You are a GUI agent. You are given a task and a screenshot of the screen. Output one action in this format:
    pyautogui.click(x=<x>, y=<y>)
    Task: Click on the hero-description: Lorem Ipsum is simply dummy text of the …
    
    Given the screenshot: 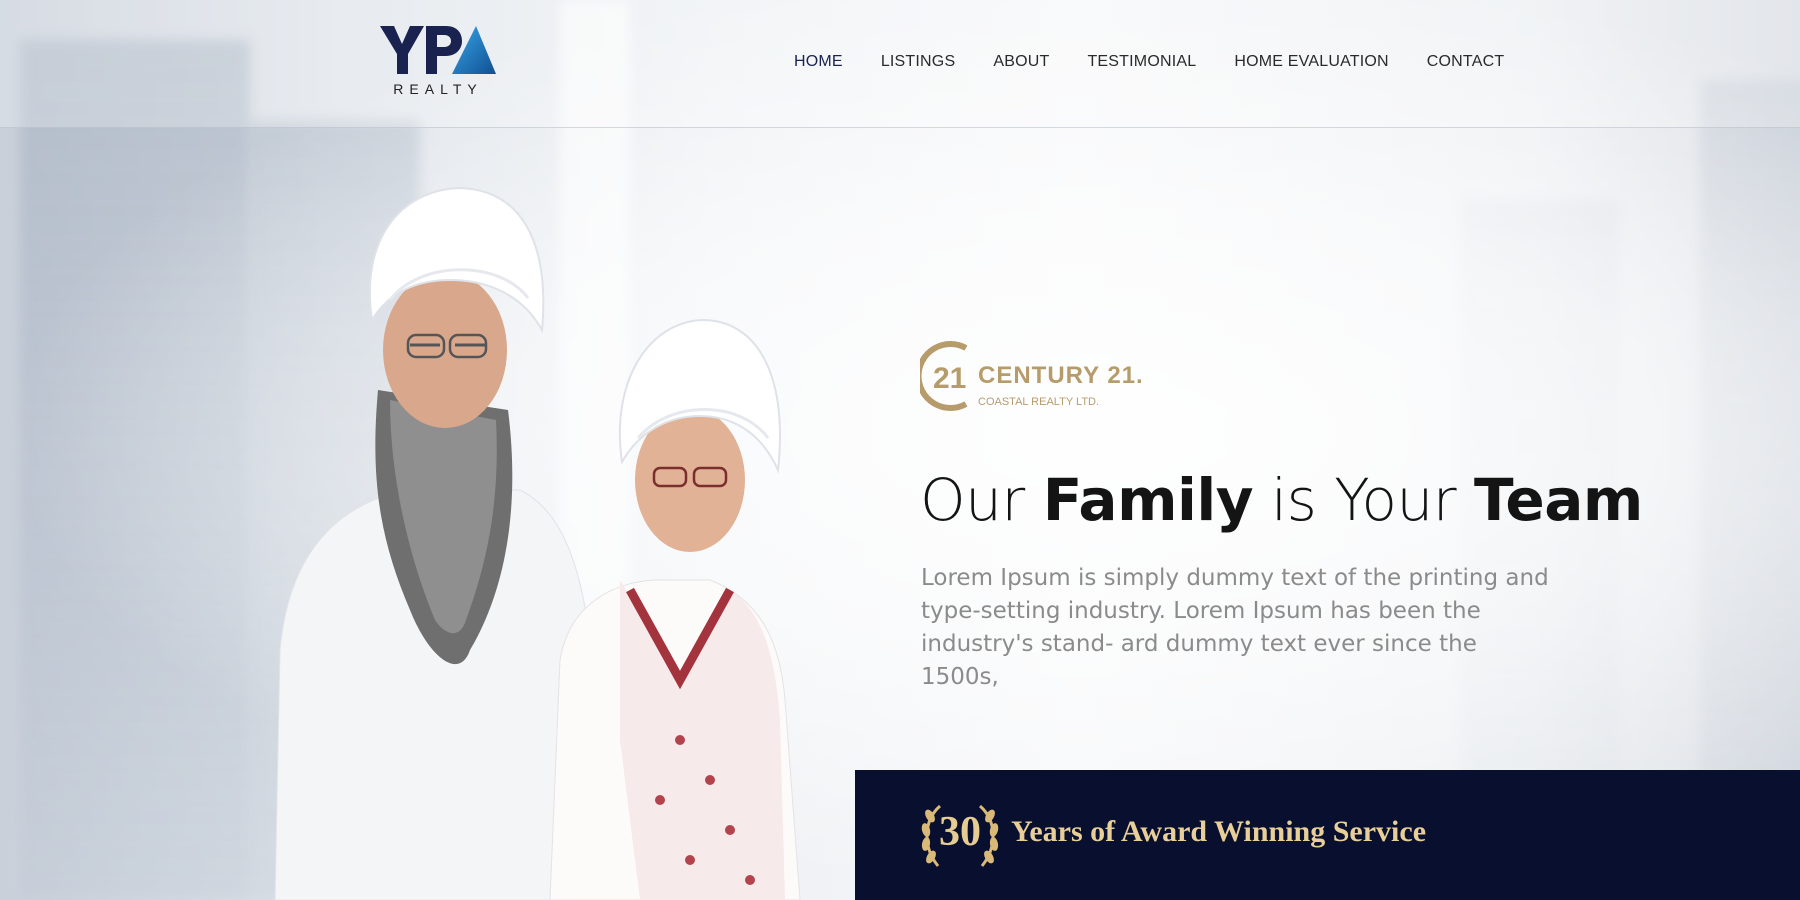 What is the action you would take?
    pyautogui.click(x=1235, y=627)
    